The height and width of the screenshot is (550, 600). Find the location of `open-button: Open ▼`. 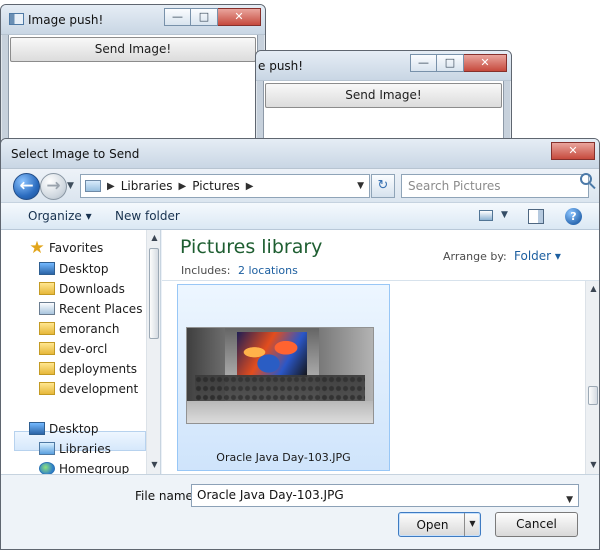

open-button: Open ▼ is located at coordinates (439, 524).